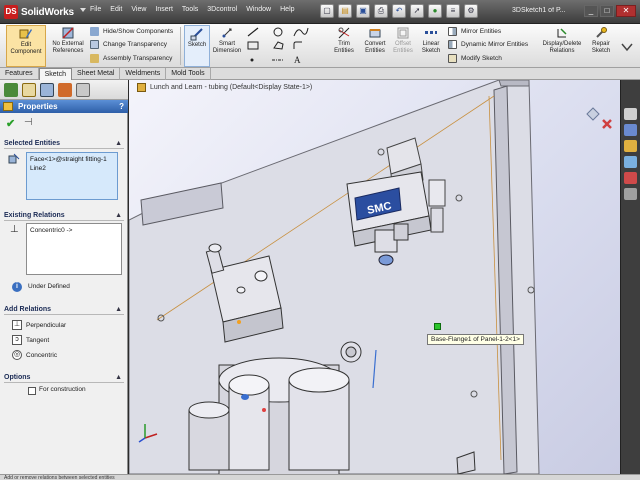 This screenshot has width=640, height=480. What do you see at coordinates (131, 58) in the screenshot?
I see `assembly-transparency-button: Assembly Transparency` at bounding box center [131, 58].